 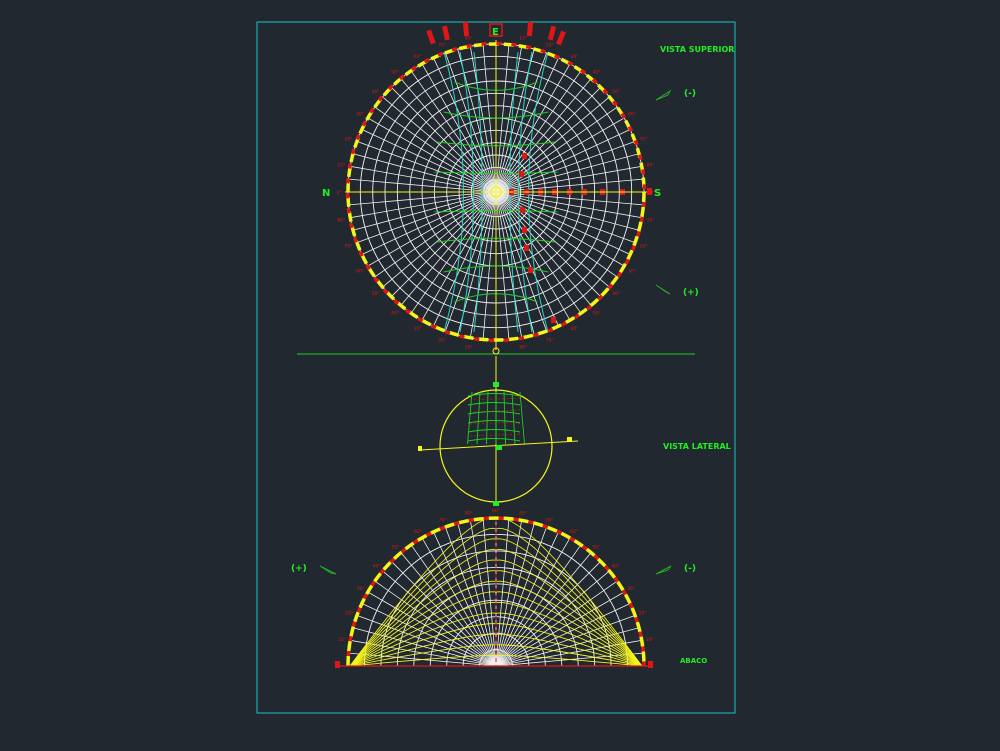 I want to click on degree-tick-label: 0°, so click(x=338, y=193).